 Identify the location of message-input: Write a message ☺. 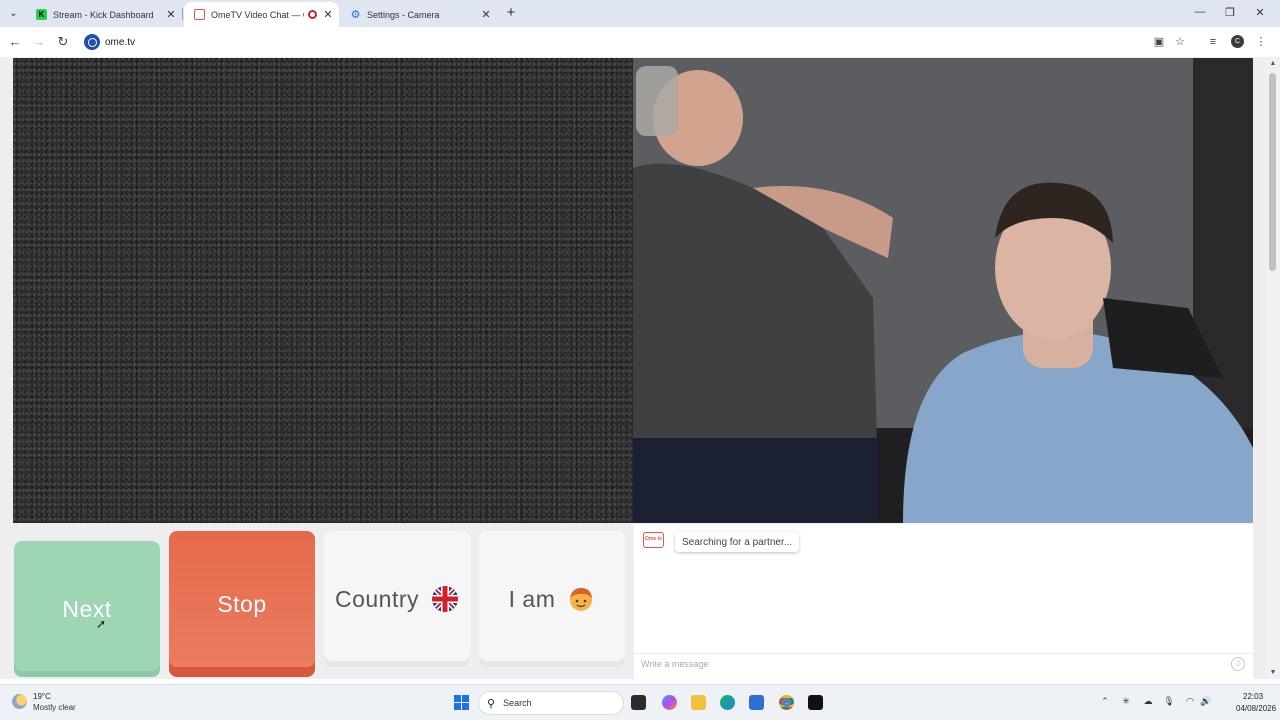
(943, 663).